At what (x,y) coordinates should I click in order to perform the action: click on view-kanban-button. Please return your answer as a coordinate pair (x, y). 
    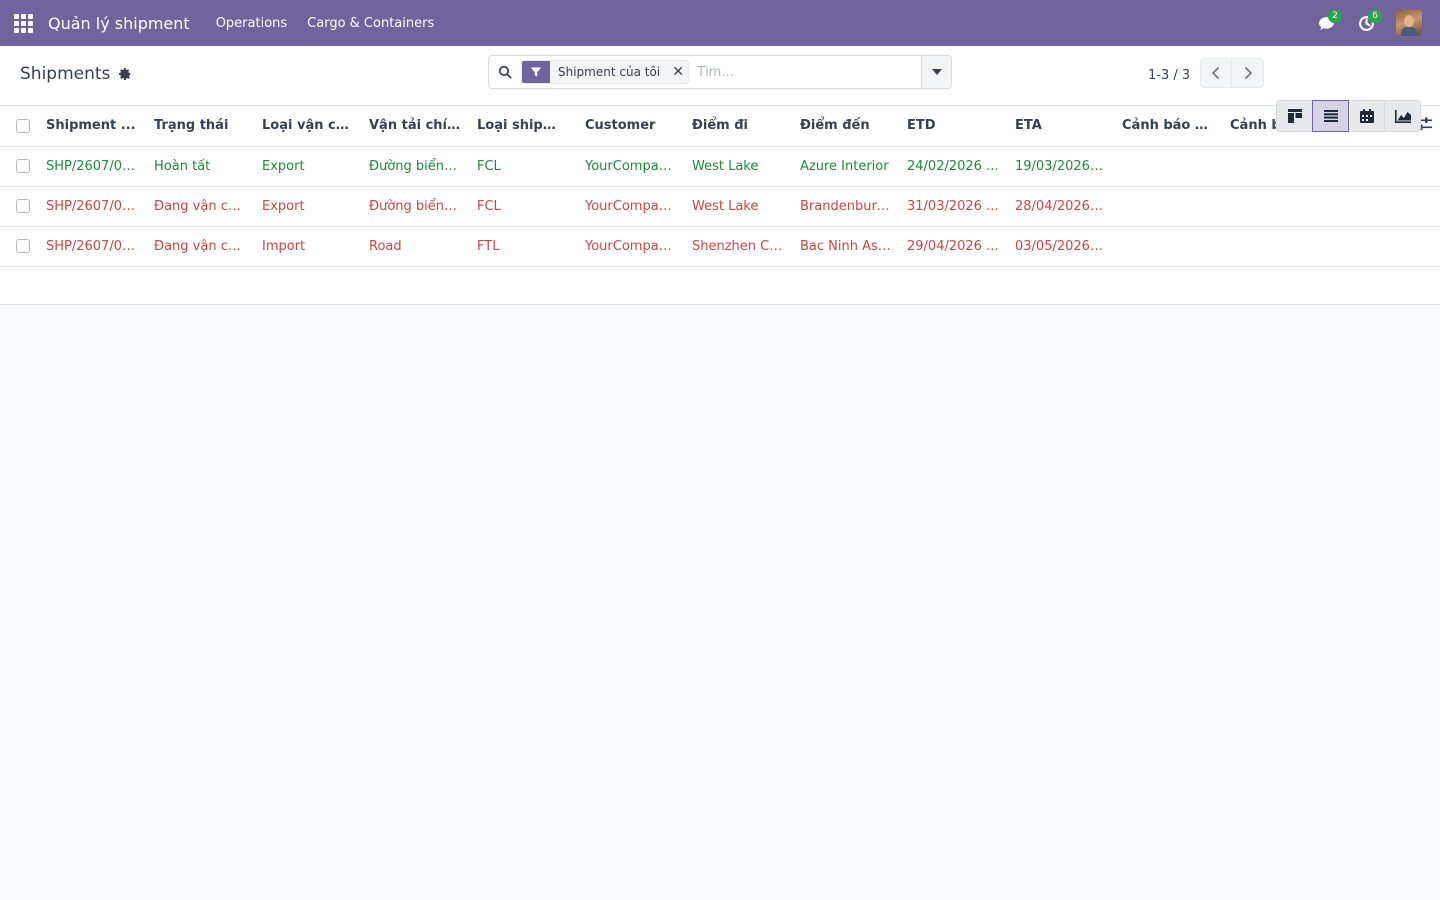
    Looking at the image, I should click on (1294, 116).